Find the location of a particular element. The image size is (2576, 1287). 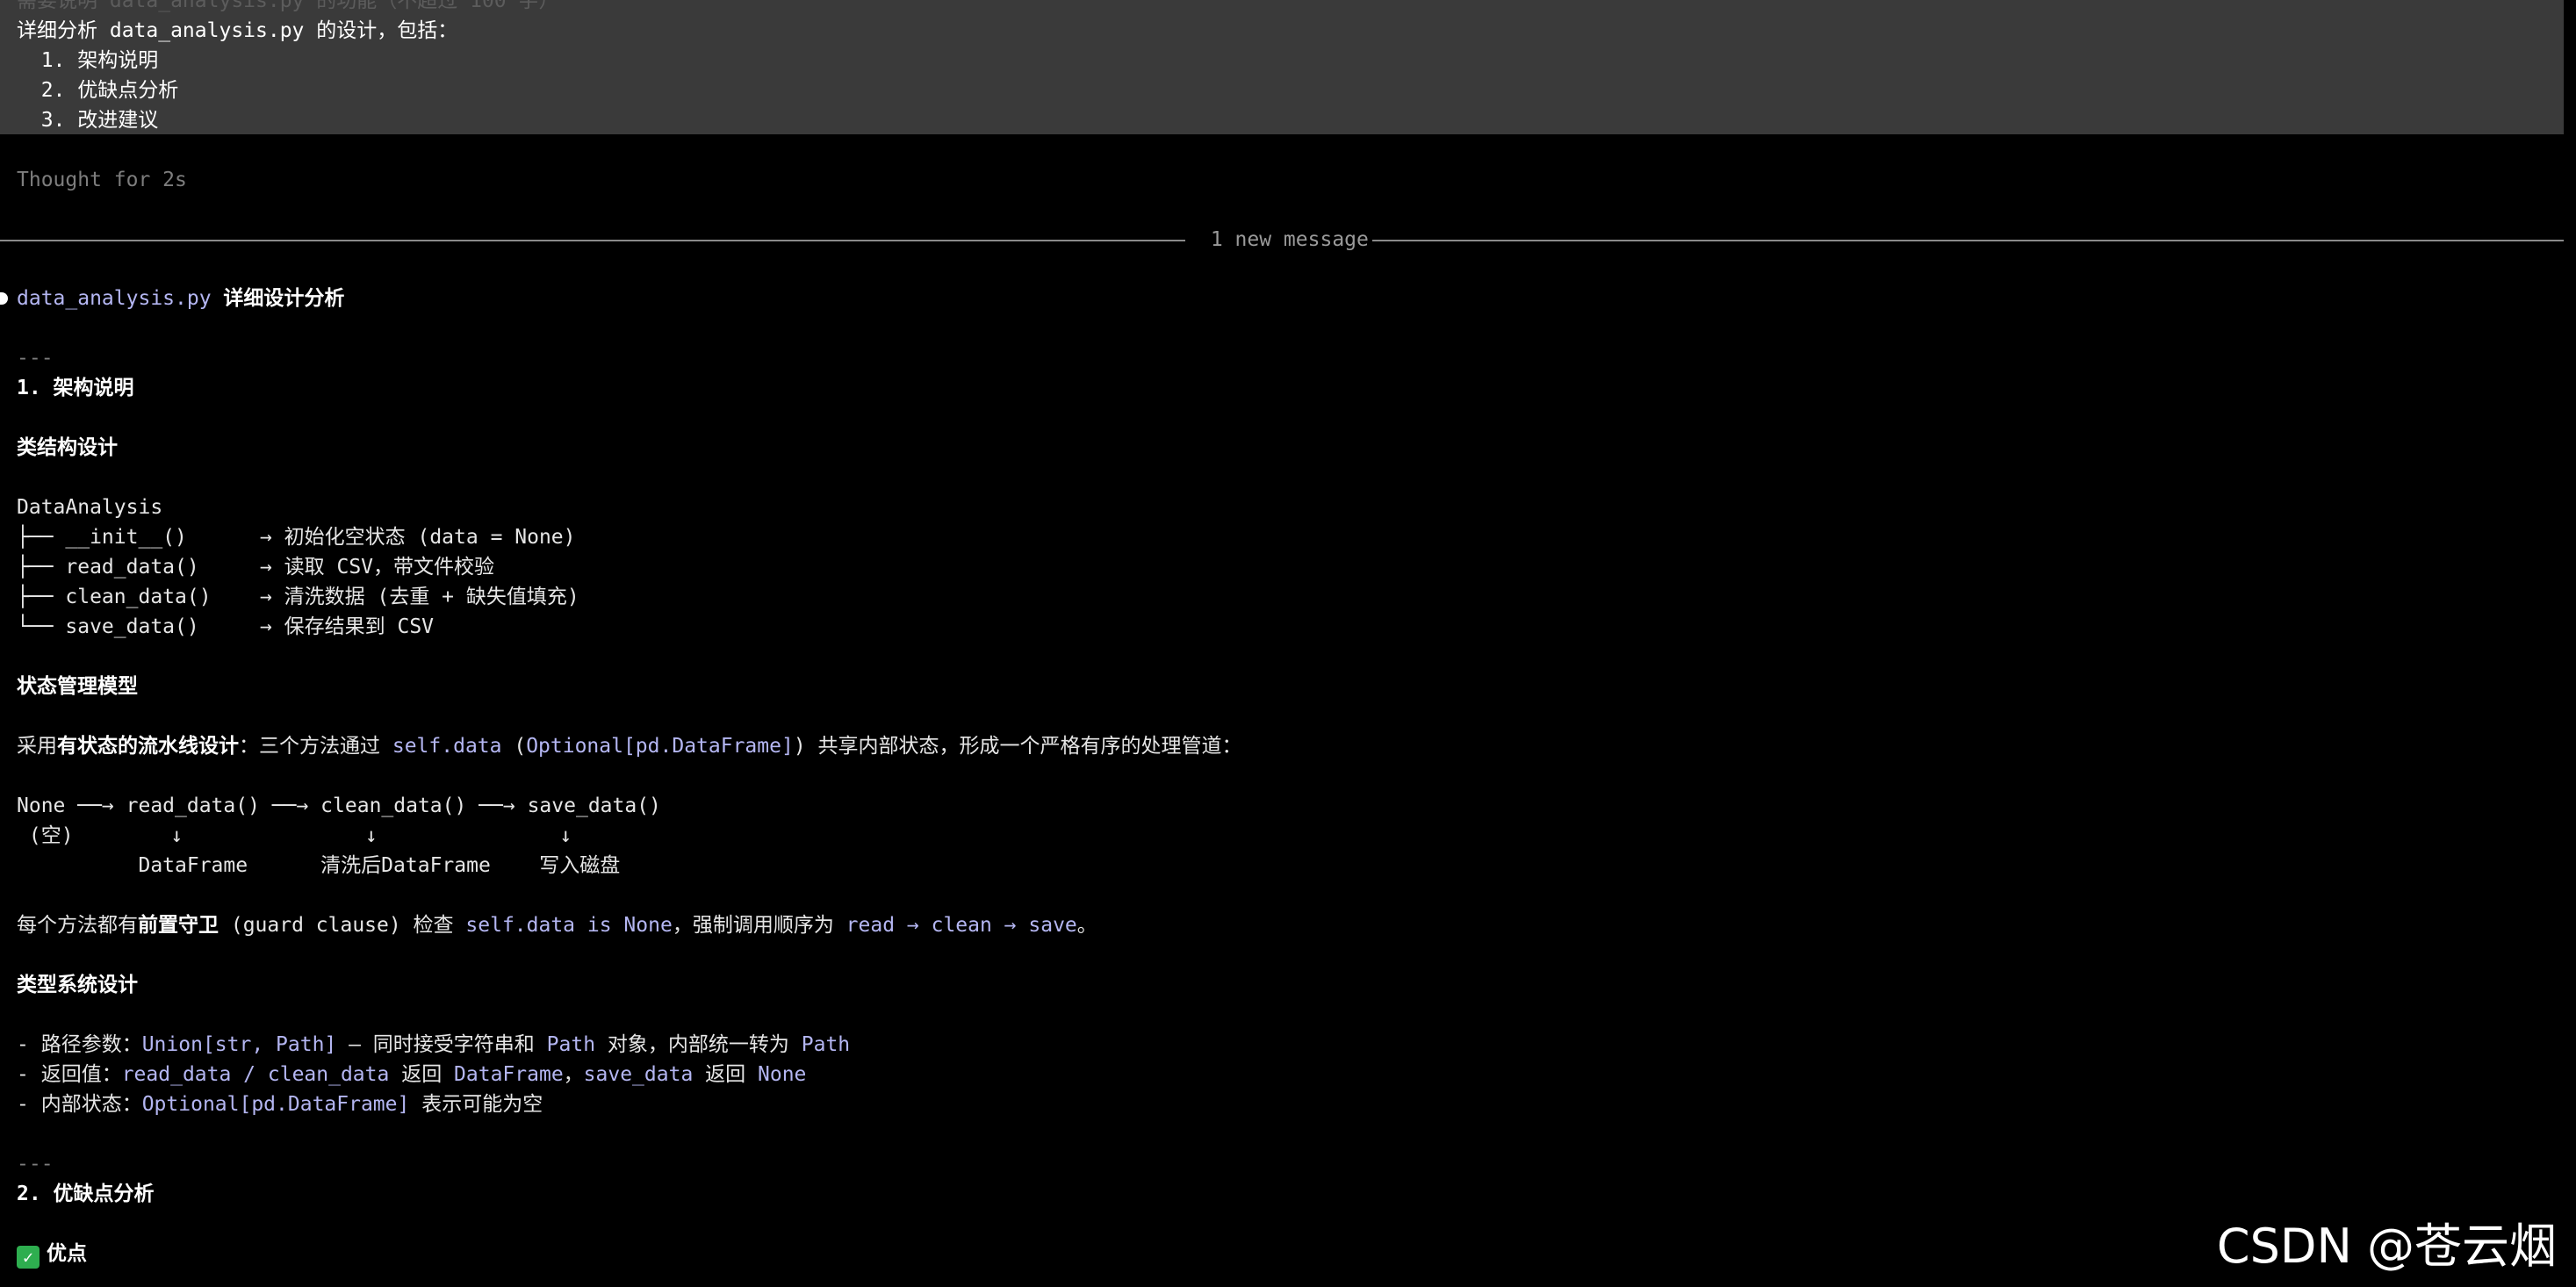

prompt-item-2: 2. 优缺点分析 is located at coordinates (98, 91).